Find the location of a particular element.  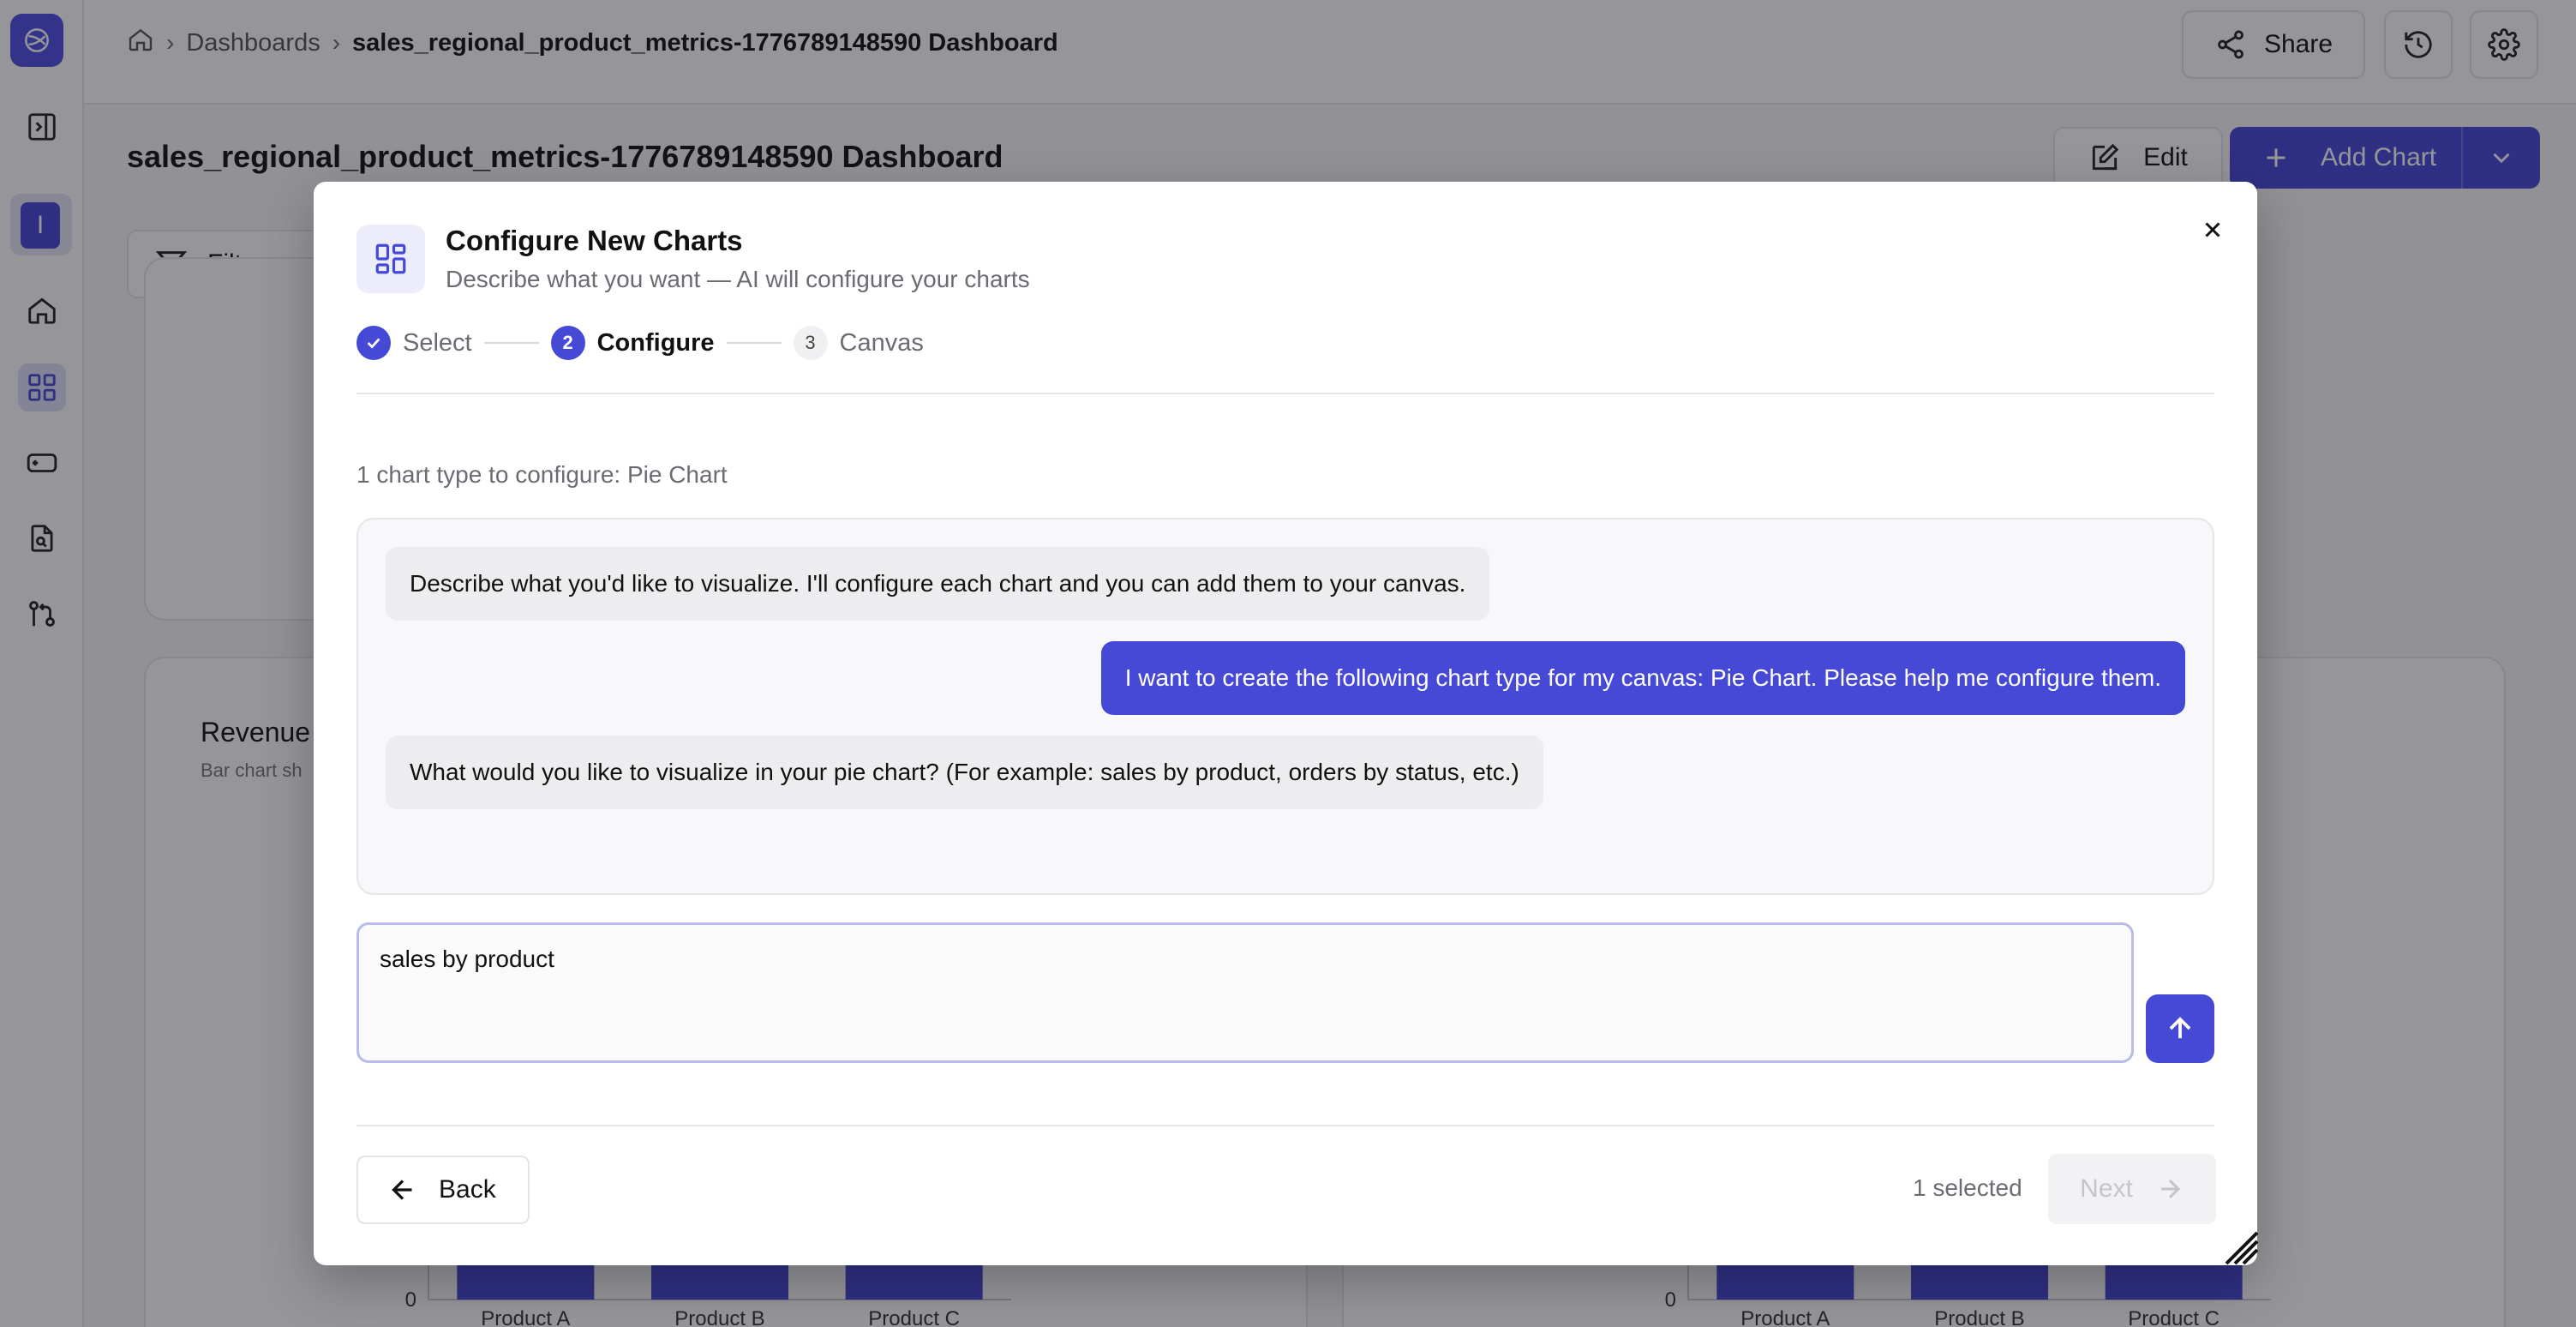

arrow-right-icon is located at coordinates (2170, 1189).